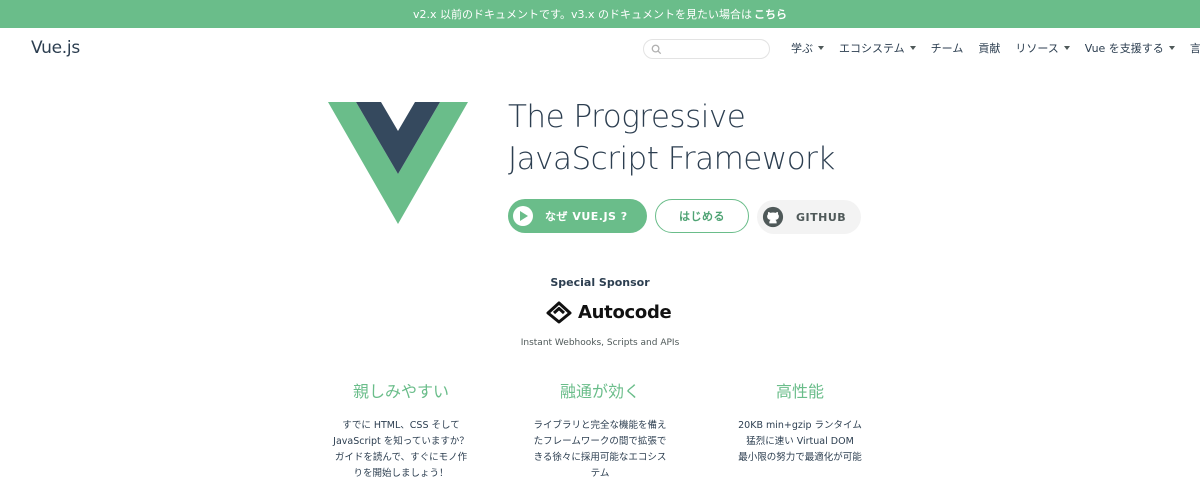 This screenshot has width=1200, height=481. What do you see at coordinates (401, 441) in the screenshot?
I see `feature-line: JavaScript を知っていますか？` at bounding box center [401, 441].